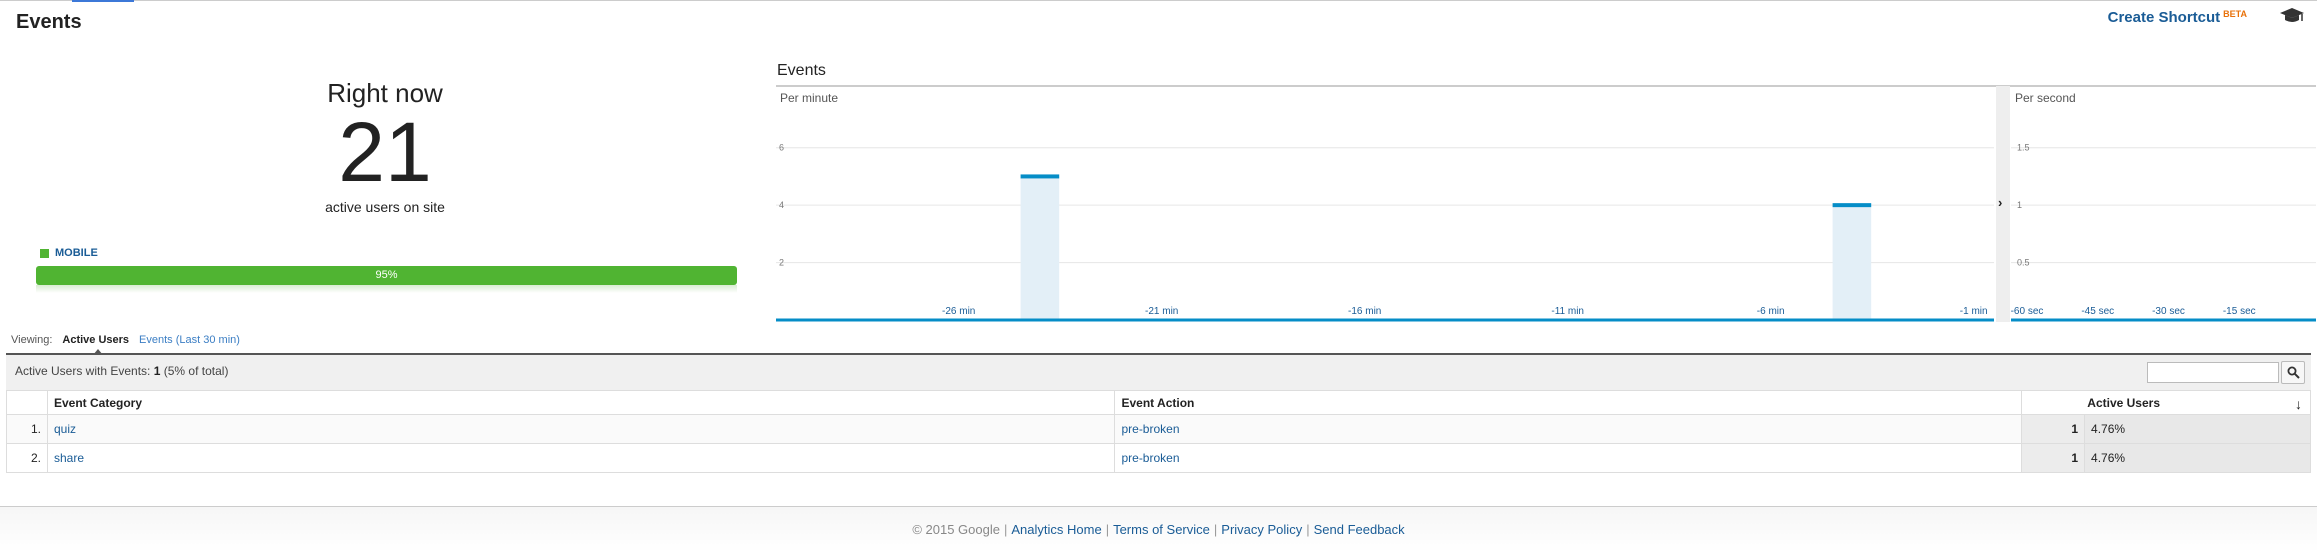  I want to click on tab-events-last-30-min: Events (Last 30 min), so click(189, 340).